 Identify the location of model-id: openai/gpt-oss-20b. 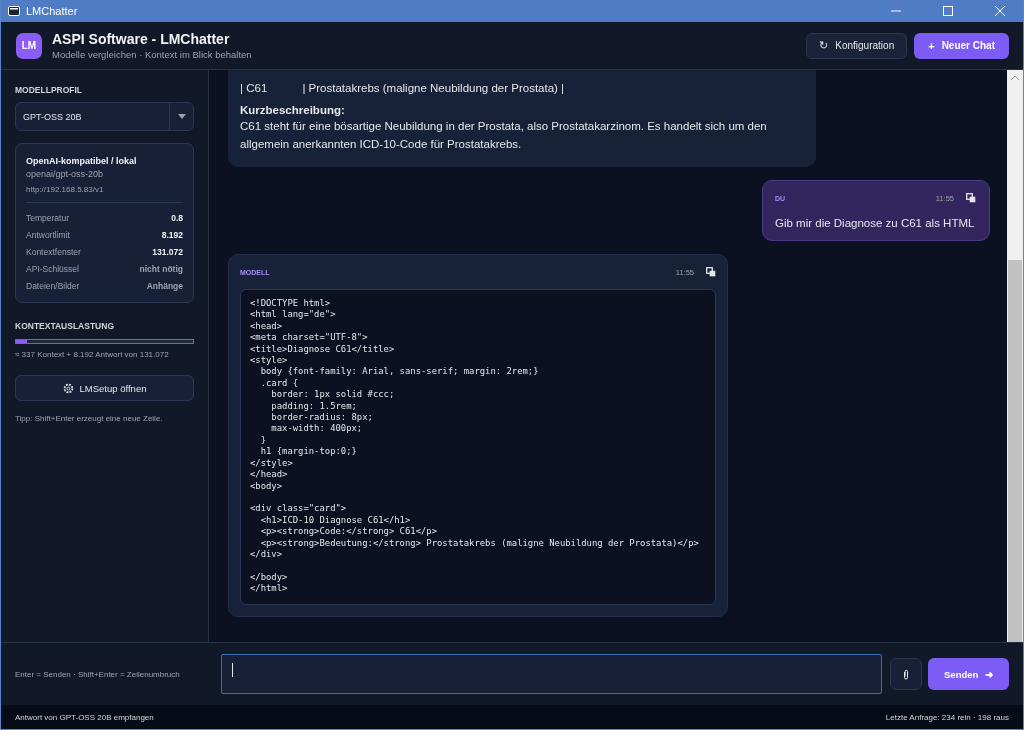
(65, 174).